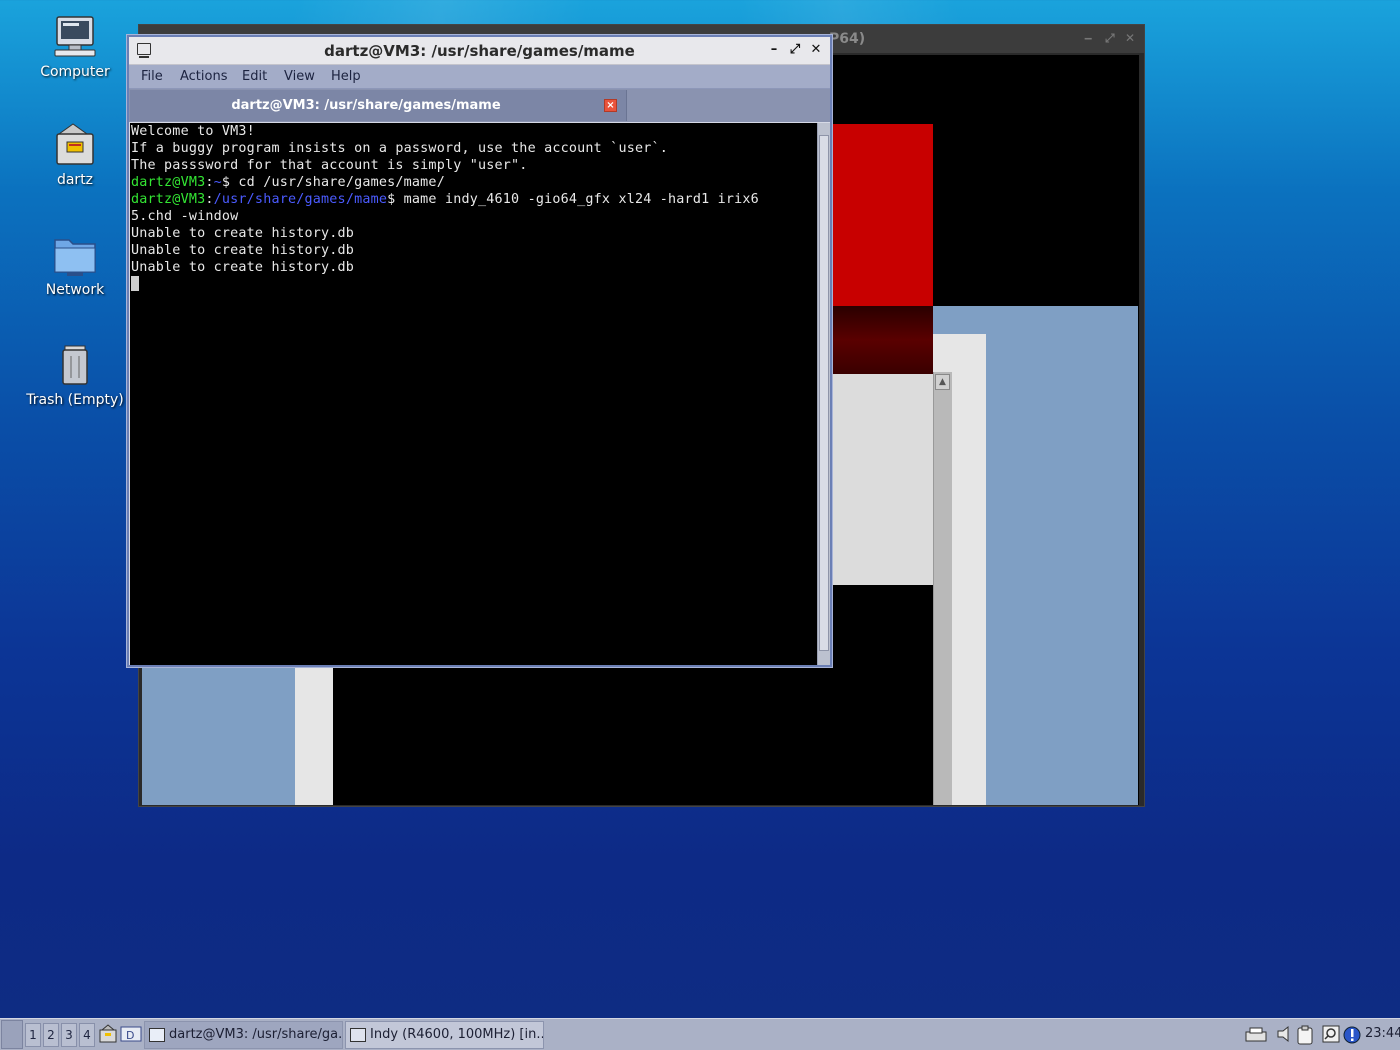  Describe the element at coordinates (479, 77) in the screenshot. I see `terminal-menubar: File Actions Edit View Help` at that location.